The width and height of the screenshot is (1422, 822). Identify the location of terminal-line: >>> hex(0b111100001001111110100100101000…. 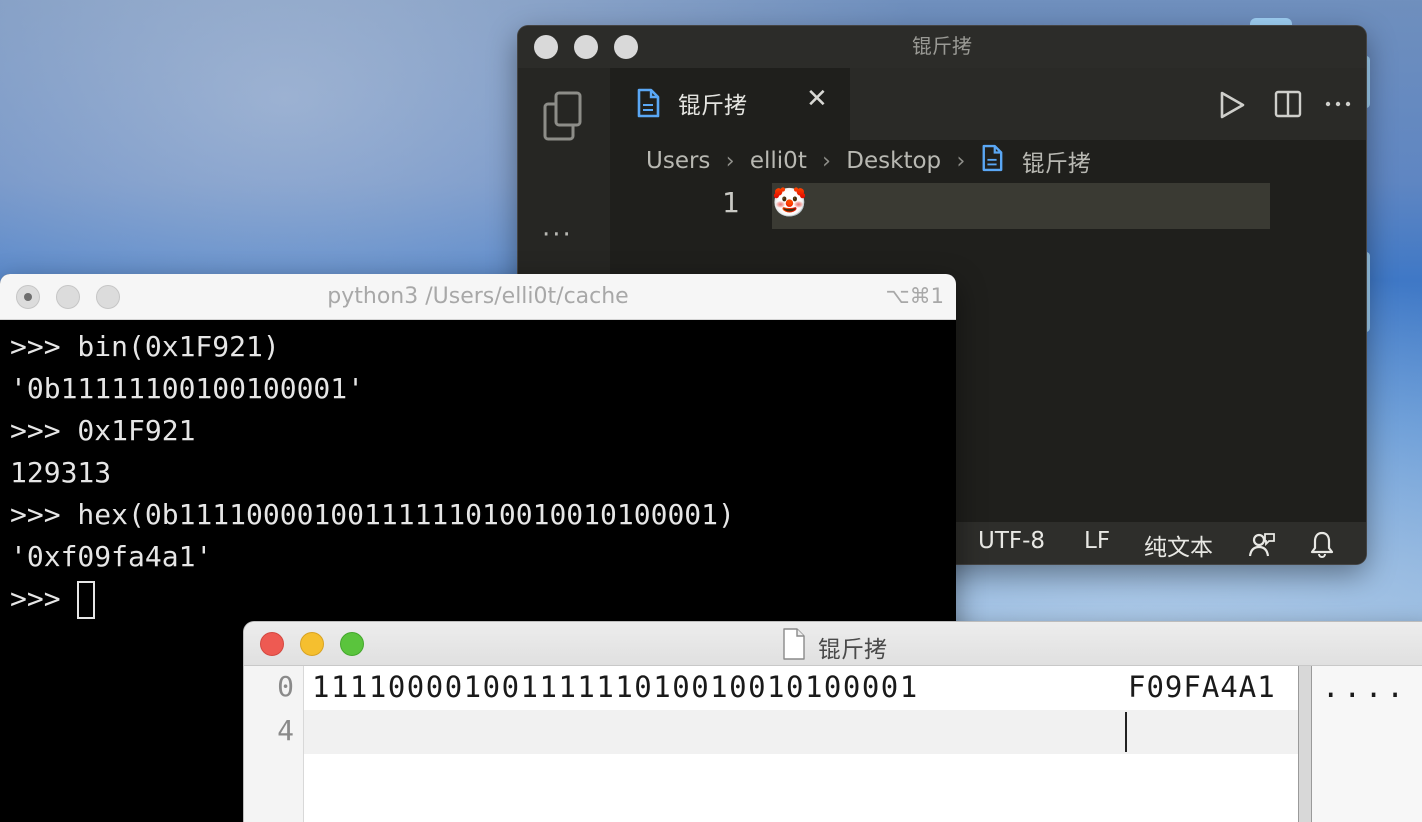
(372, 514).